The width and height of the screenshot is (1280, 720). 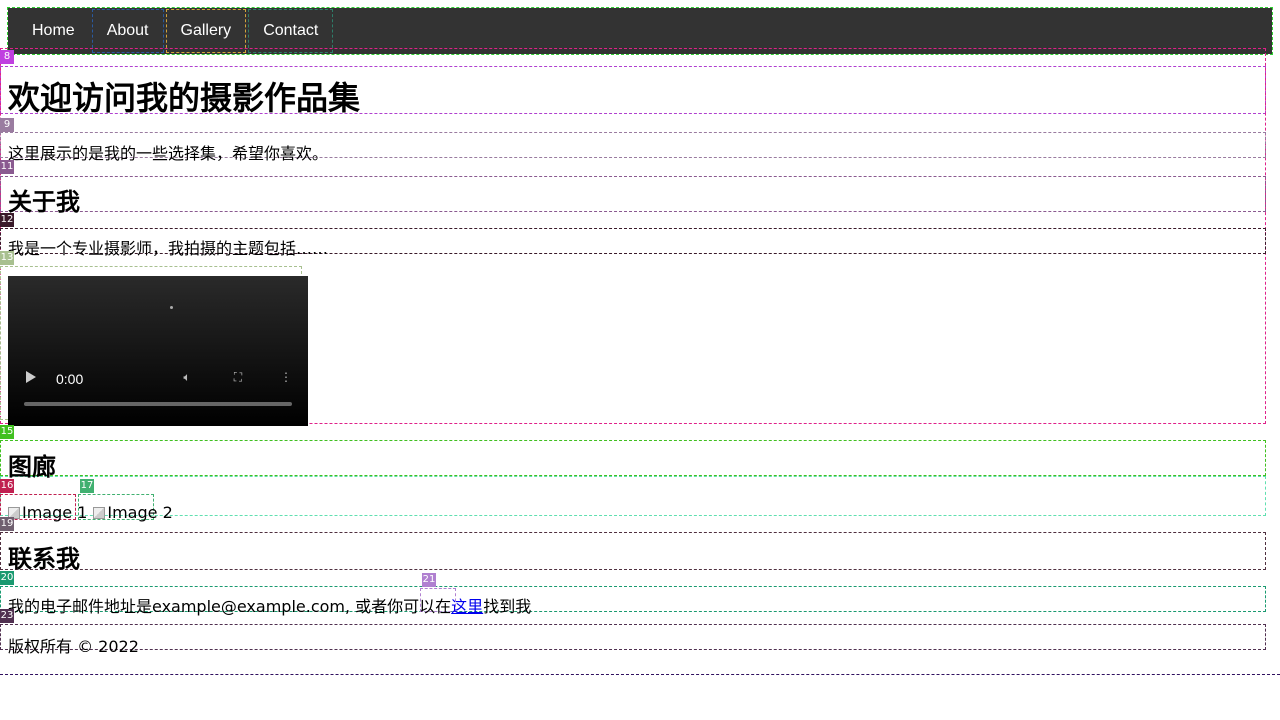 What do you see at coordinates (7, 220) in the screenshot?
I see `debug-tag: 12` at bounding box center [7, 220].